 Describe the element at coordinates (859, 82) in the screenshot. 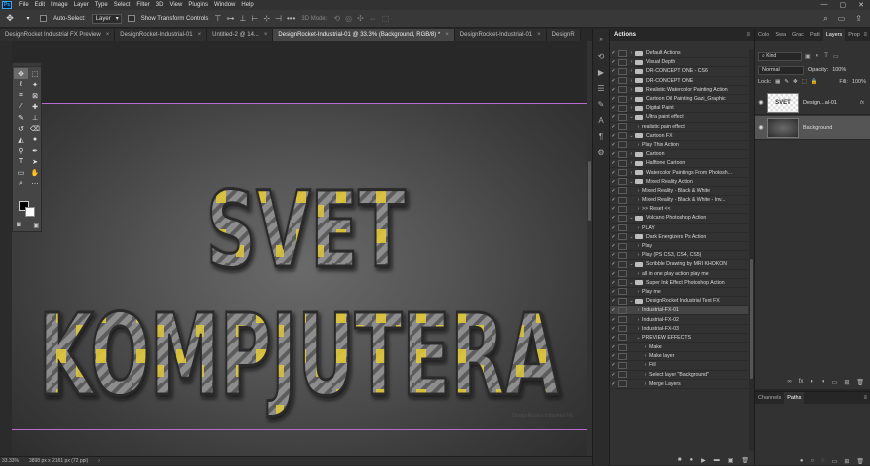

I see `fill-value: 100%` at that location.